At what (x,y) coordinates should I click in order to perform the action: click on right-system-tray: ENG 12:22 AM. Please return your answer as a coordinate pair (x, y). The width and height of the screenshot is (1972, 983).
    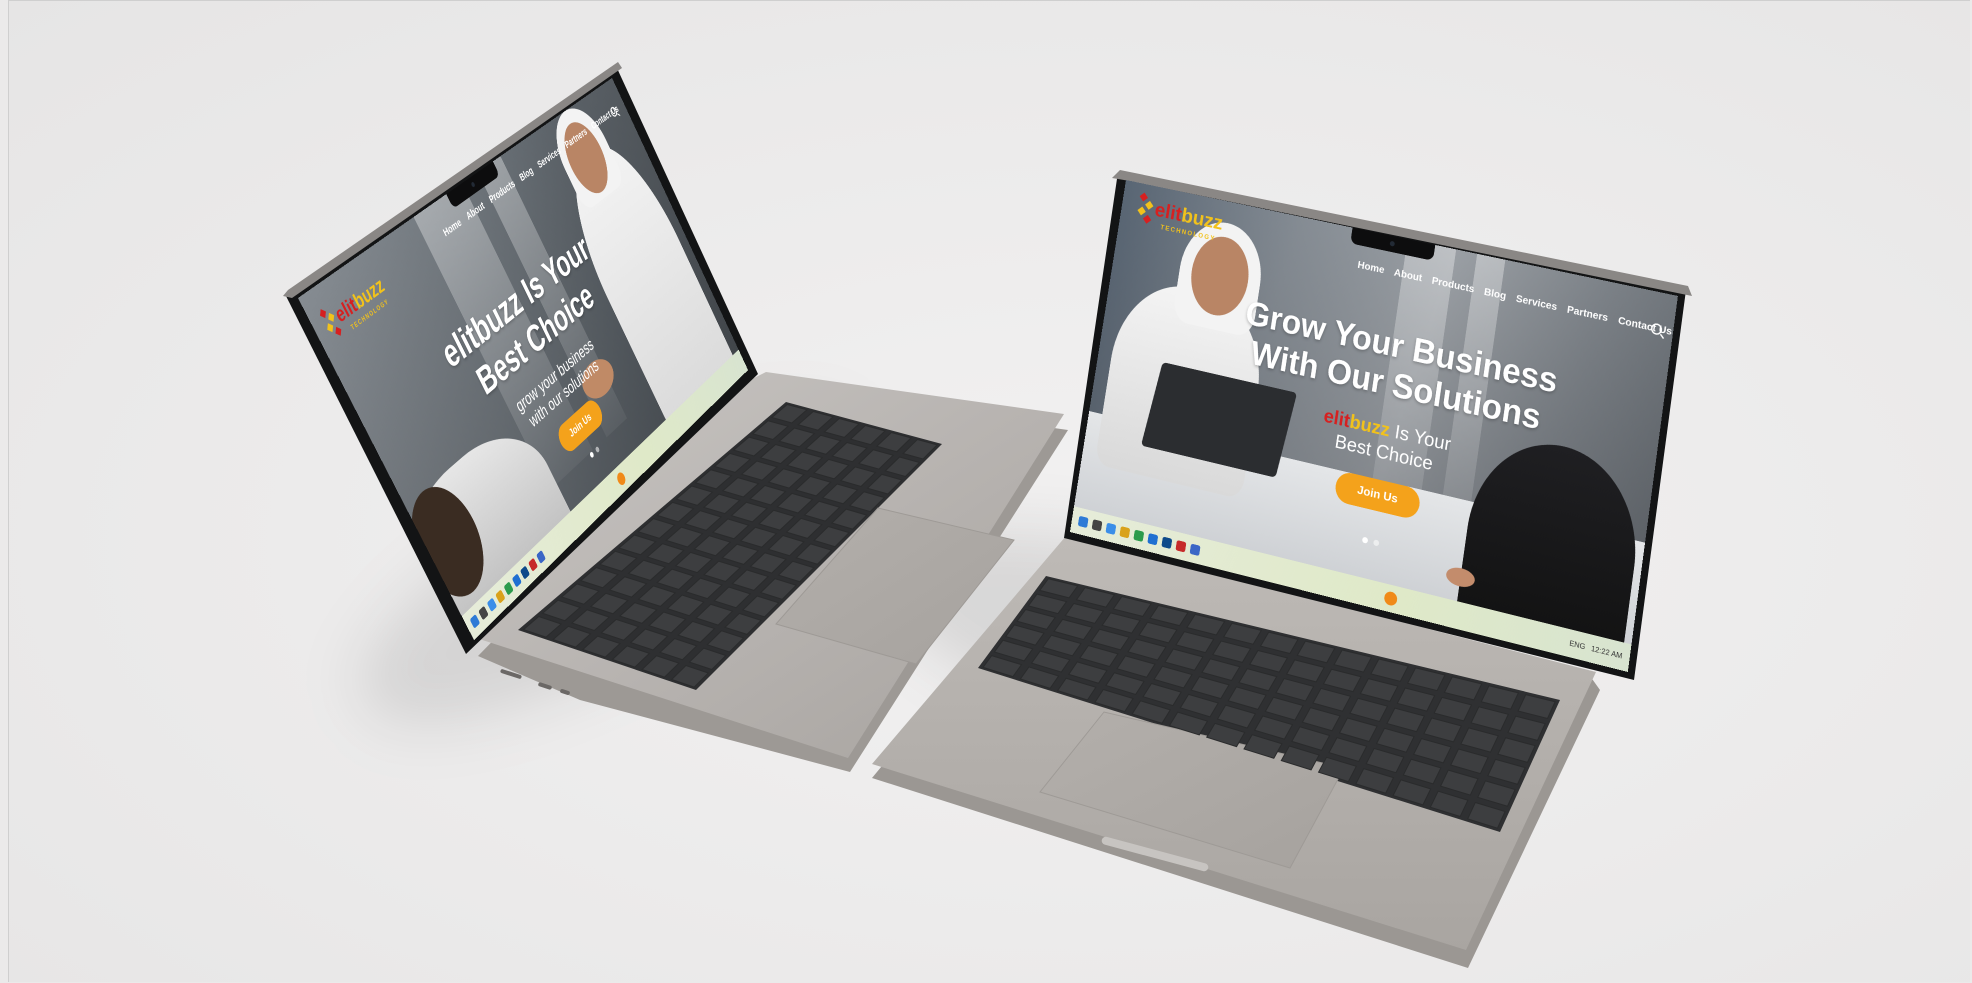
    Looking at the image, I should click on (1596, 650).